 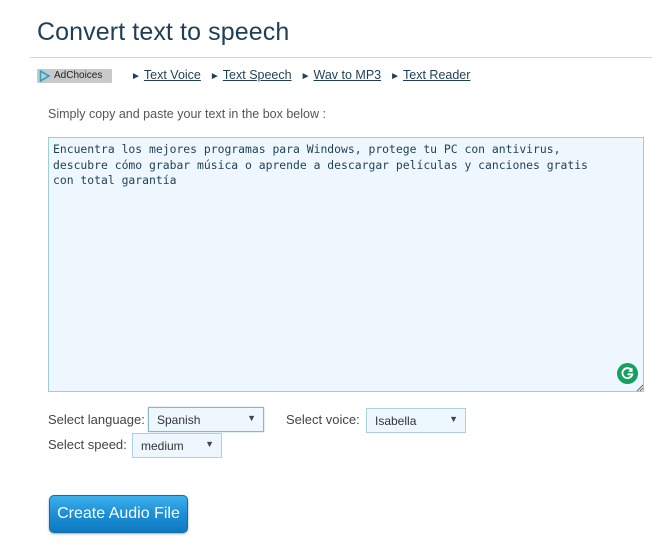 I want to click on link-wav-to-mp3: ► Wav to MP3, so click(x=341, y=75).